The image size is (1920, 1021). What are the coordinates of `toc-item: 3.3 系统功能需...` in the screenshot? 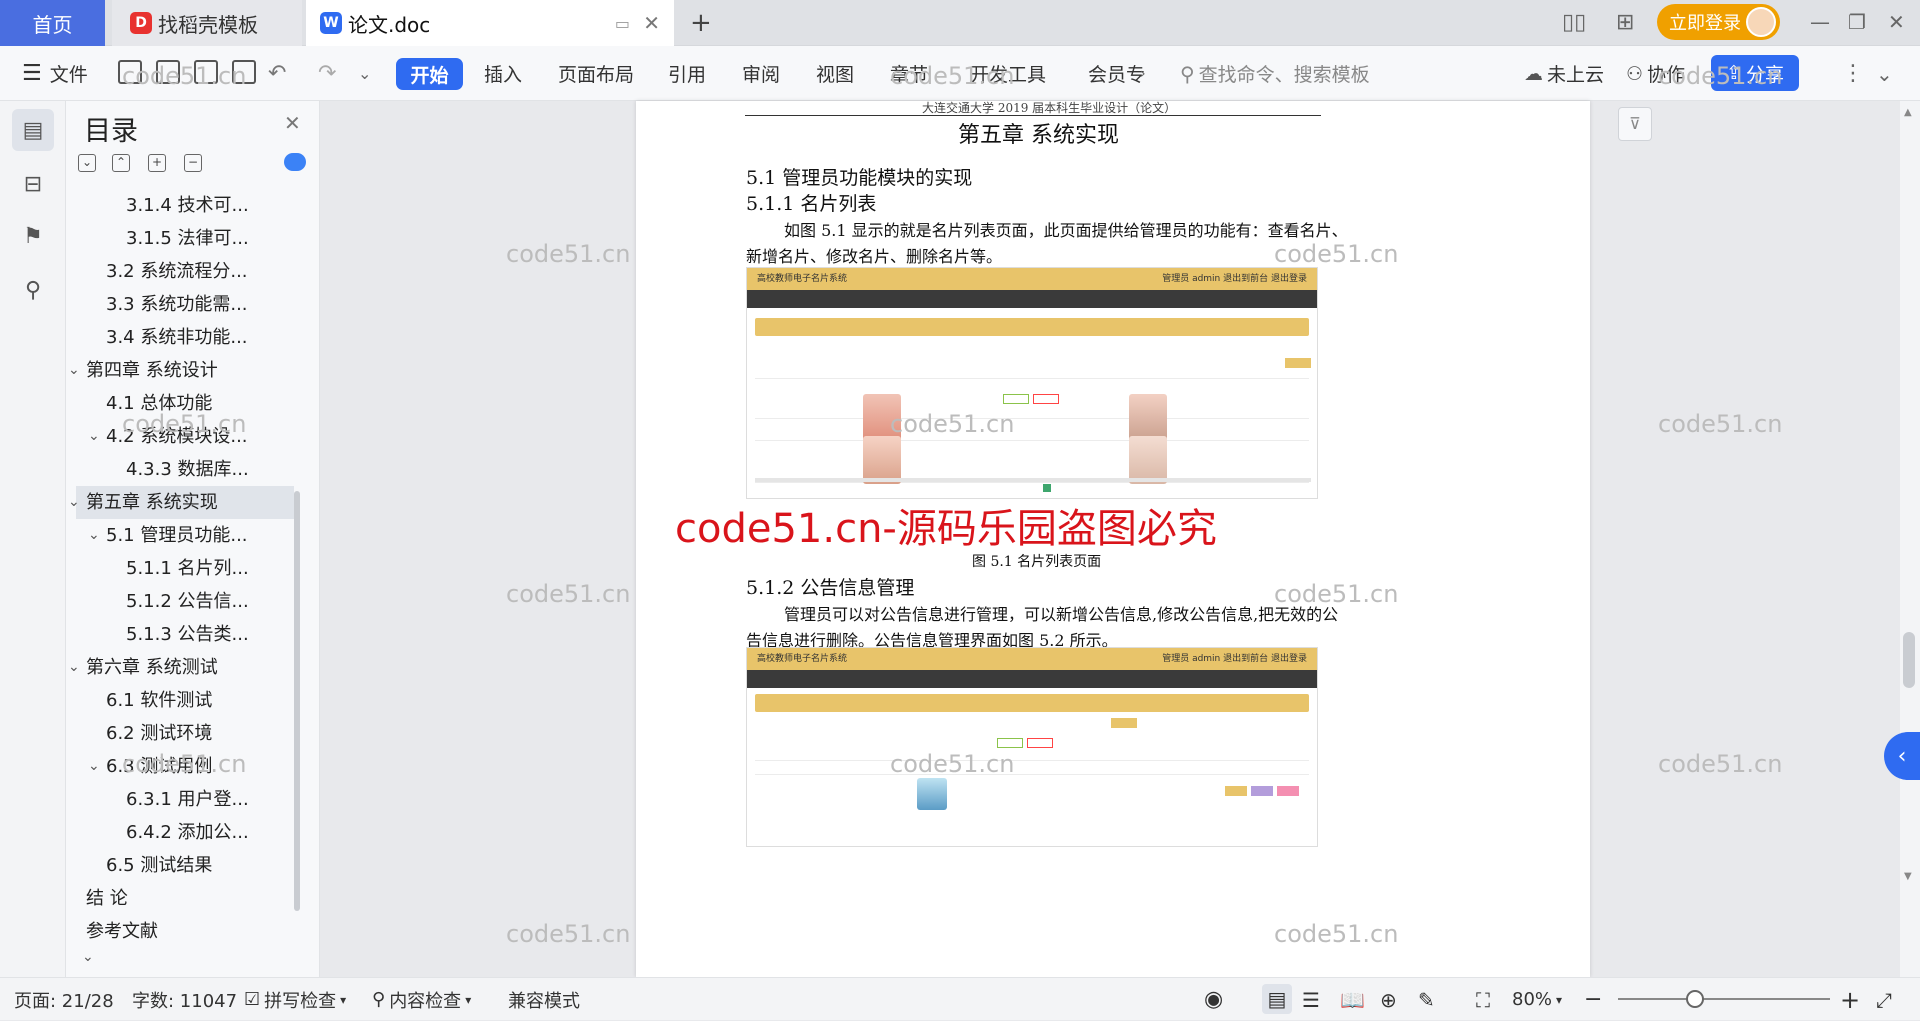 It's located at (177, 304).